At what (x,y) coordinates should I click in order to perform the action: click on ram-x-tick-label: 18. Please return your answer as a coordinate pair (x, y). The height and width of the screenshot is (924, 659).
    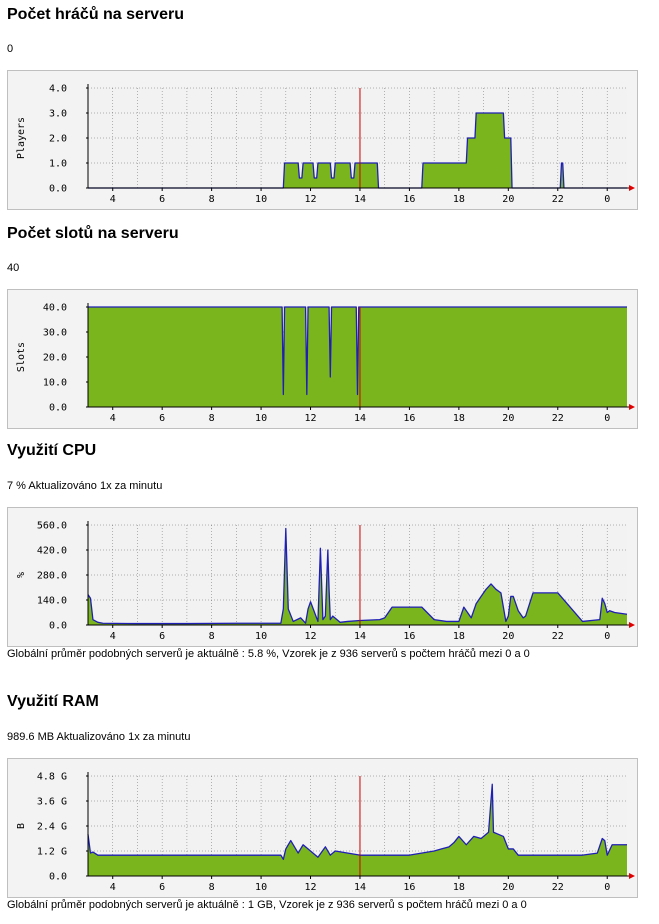
    Looking at the image, I should click on (459, 887).